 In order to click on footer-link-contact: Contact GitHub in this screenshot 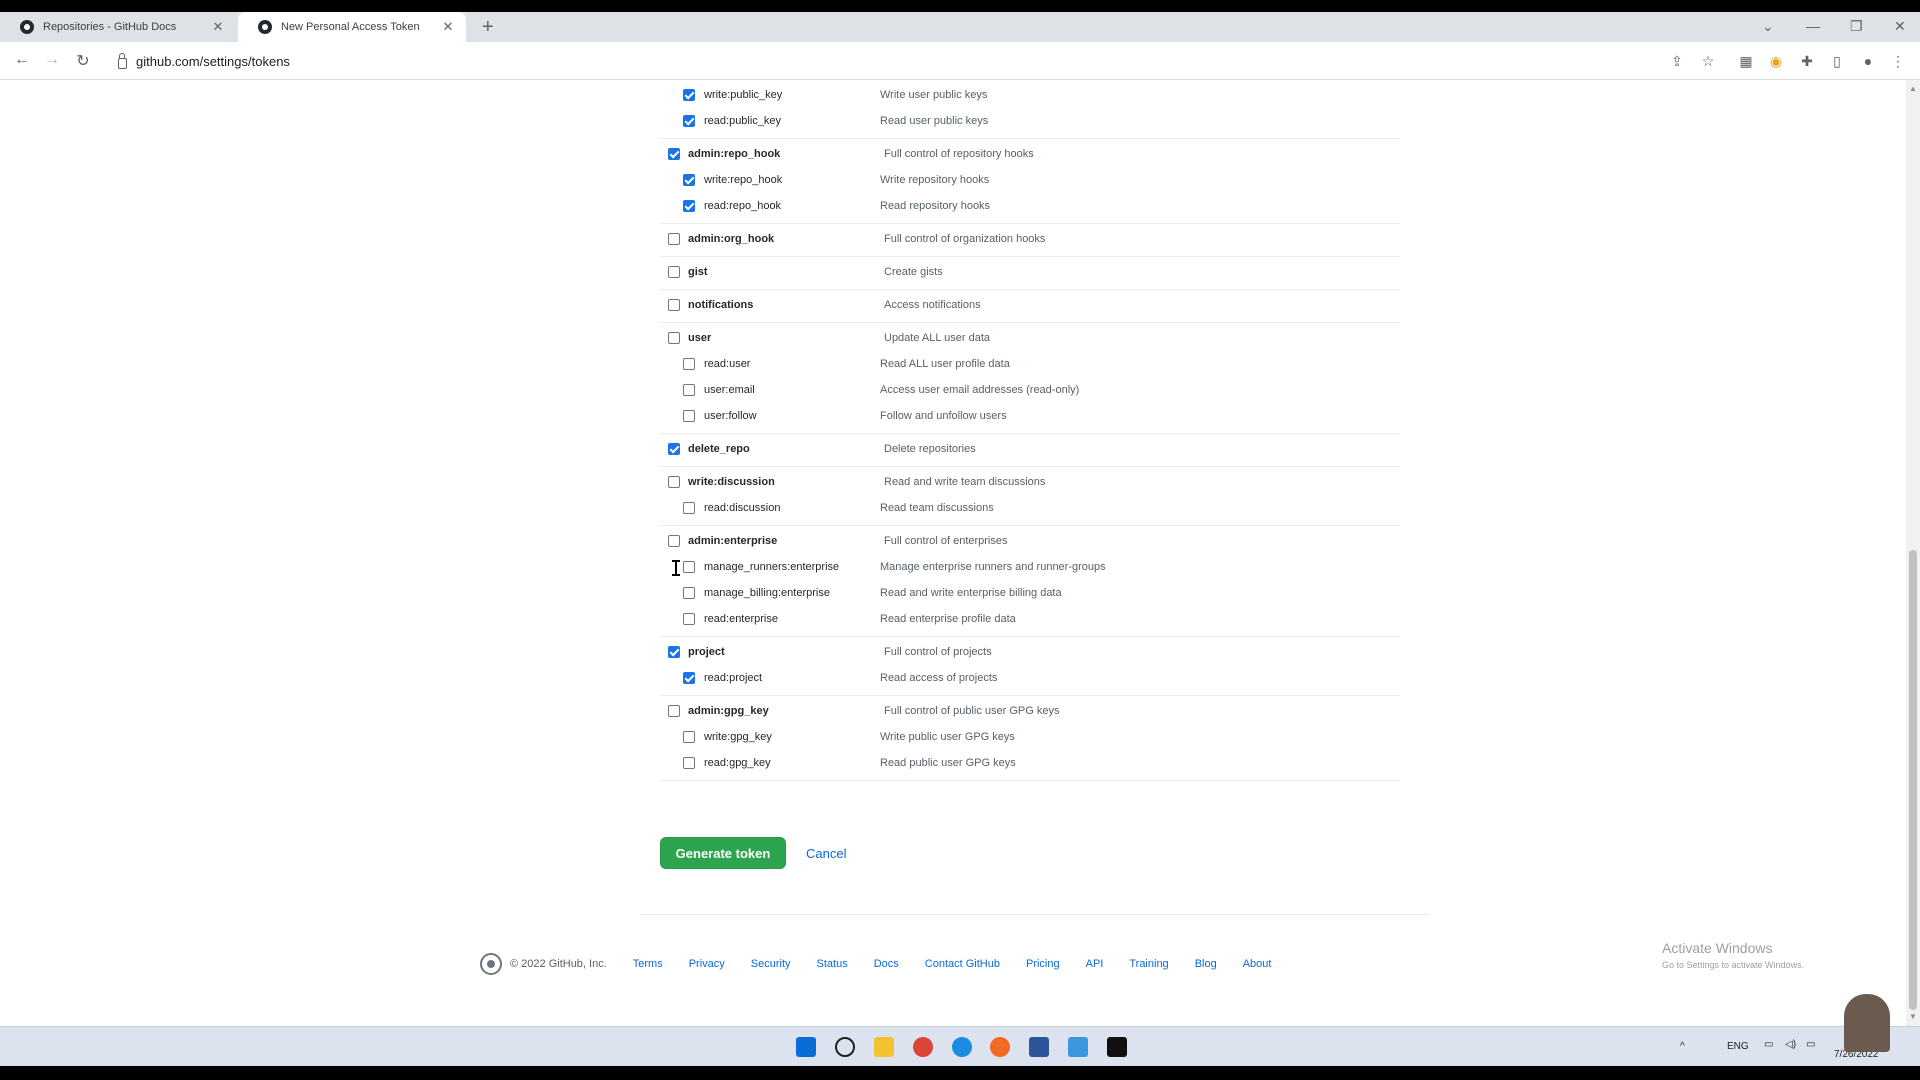, I will do `click(962, 964)`.